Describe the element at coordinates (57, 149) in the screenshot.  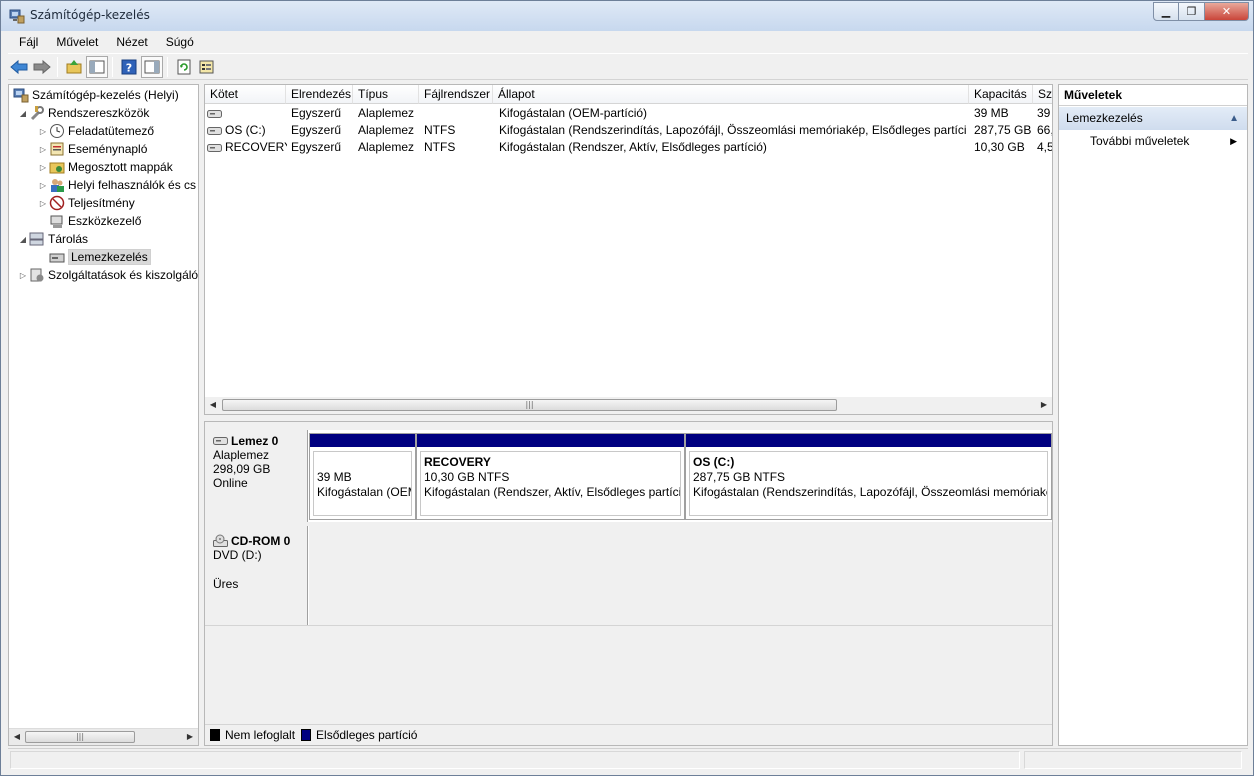
I see `event-viewer-icon` at that location.